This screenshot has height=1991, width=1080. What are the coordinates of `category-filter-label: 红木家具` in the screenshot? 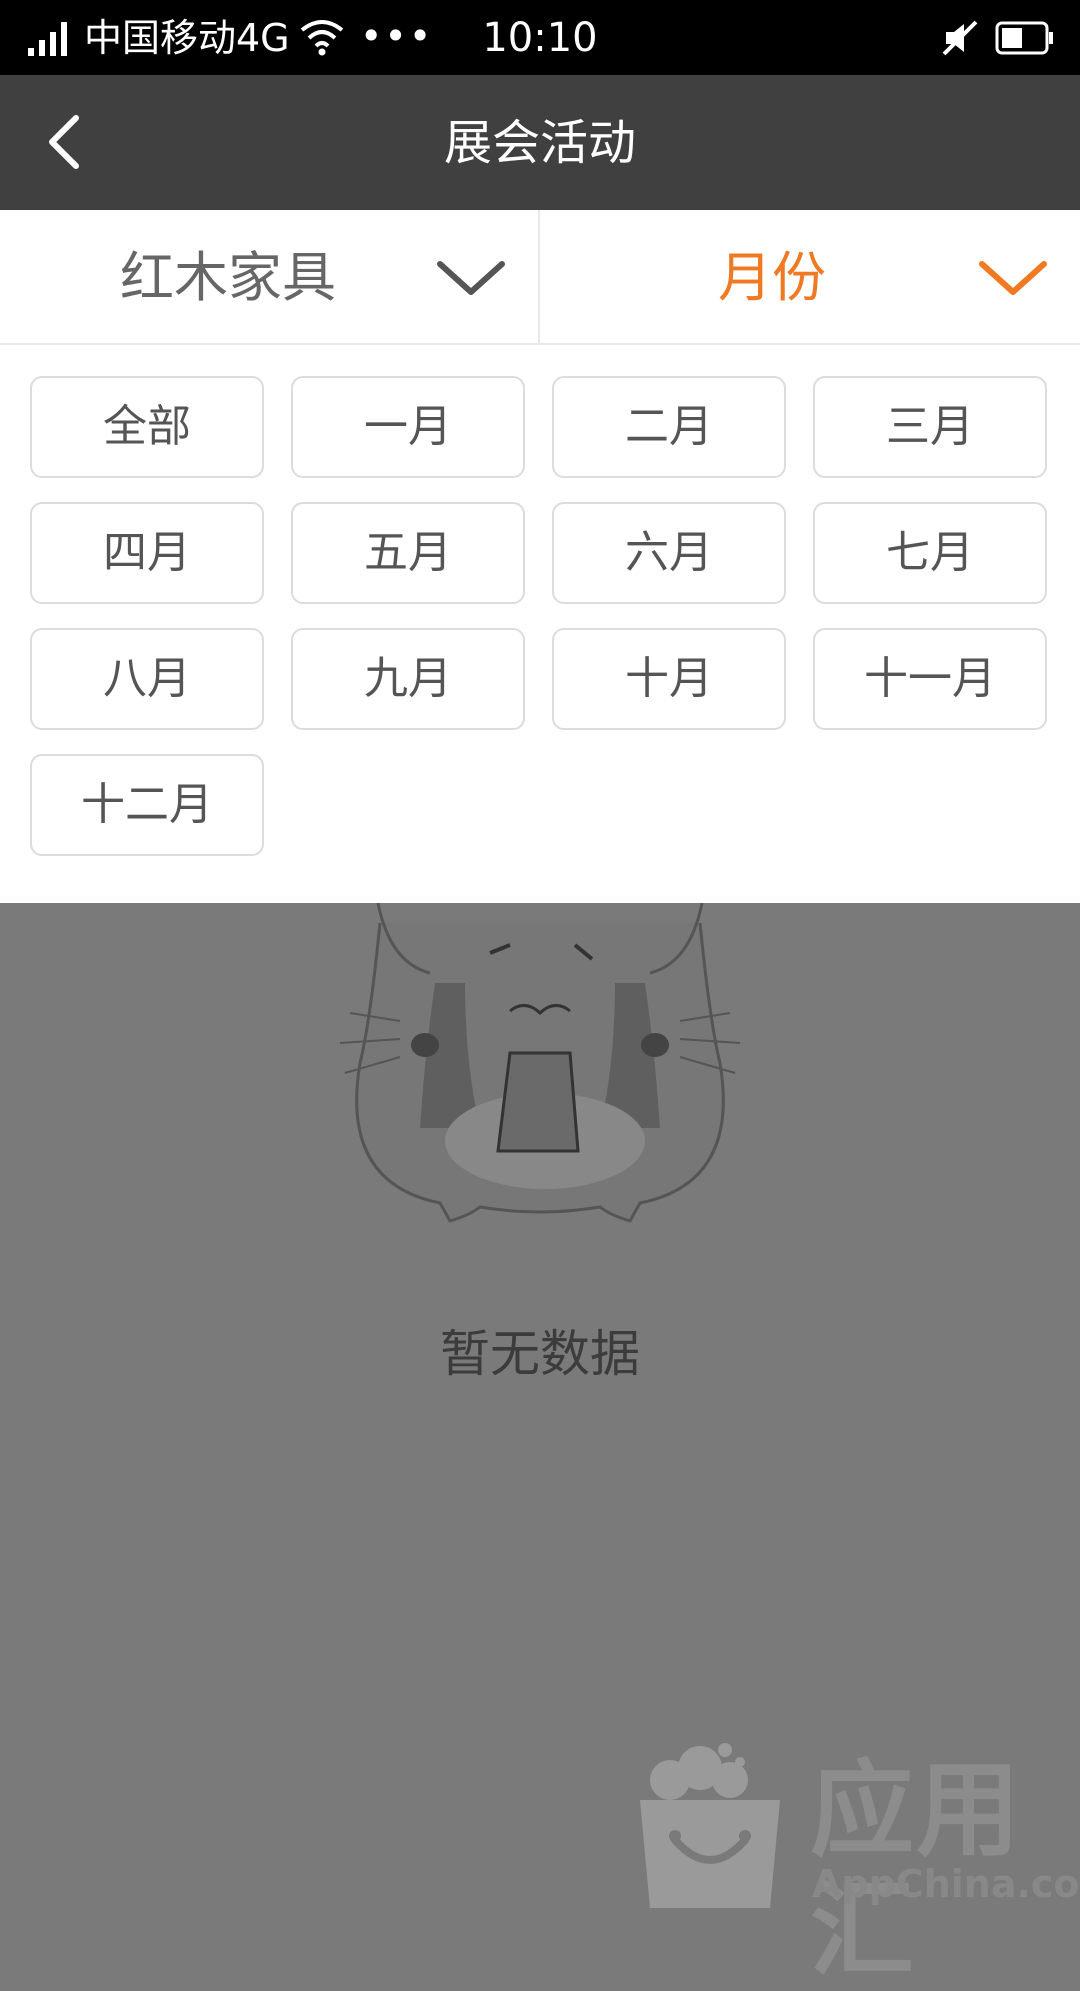 It's located at (228, 277).